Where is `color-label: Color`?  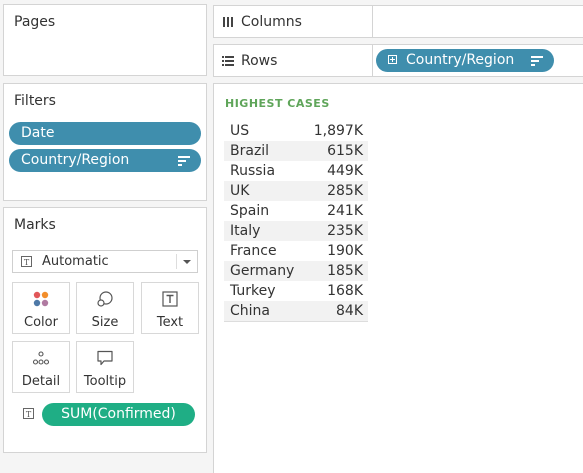
color-label: Color is located at coordinates (41, 322).